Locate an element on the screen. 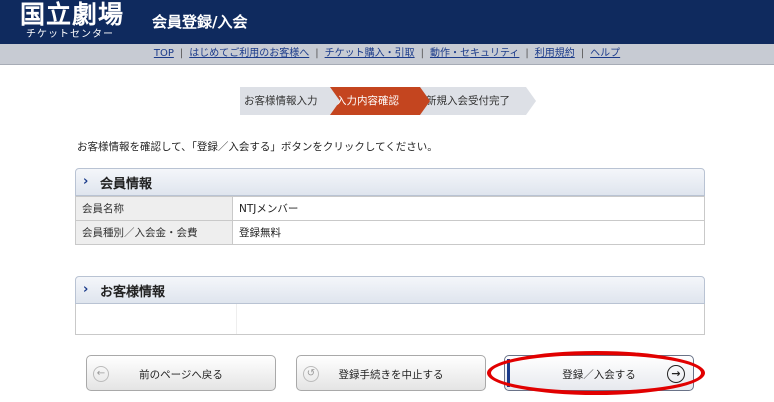 The image size is (774, 402). arrow-right-circle-icon: → is located at coordinates (676, 374).